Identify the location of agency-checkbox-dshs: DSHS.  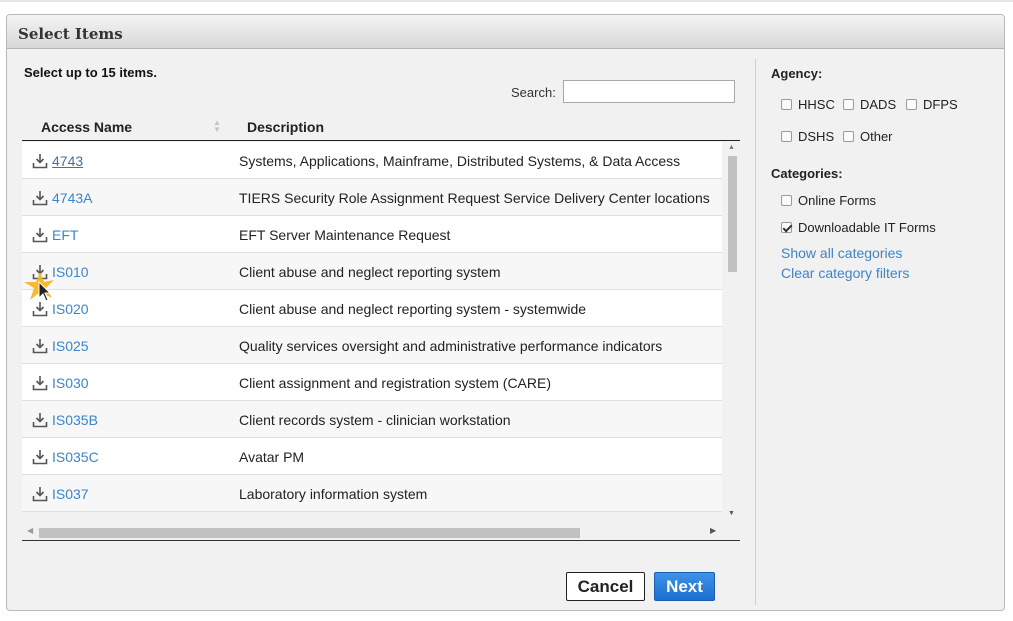
(807, 136).